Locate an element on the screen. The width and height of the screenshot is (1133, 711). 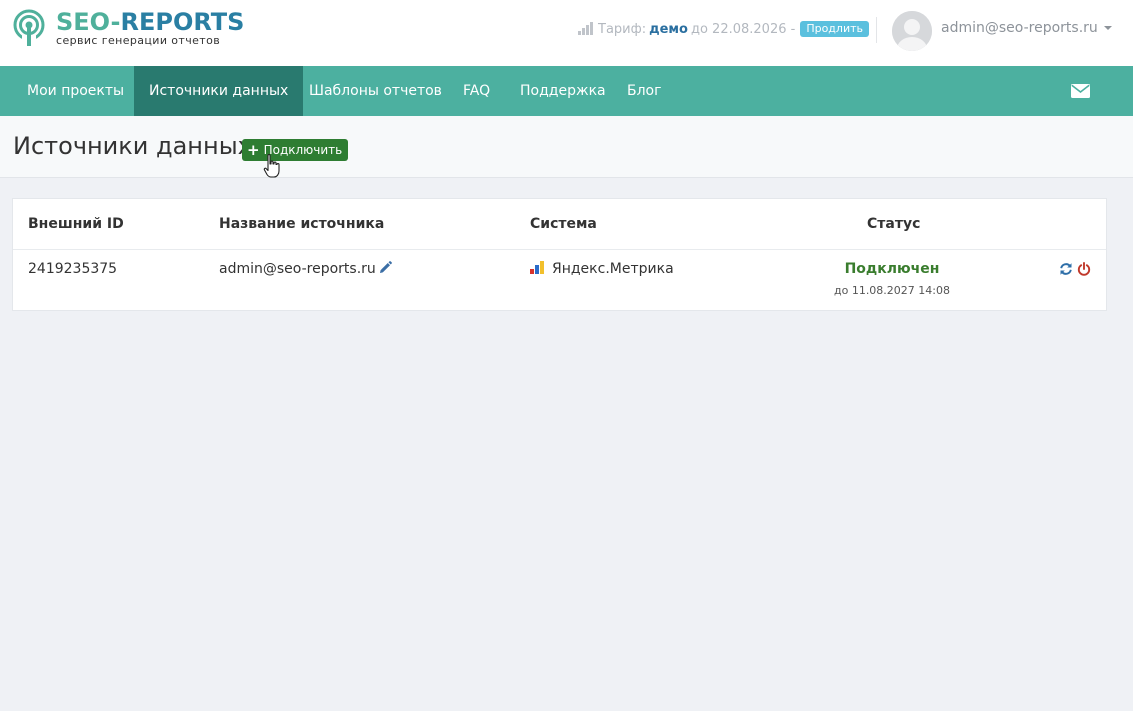
column-header-external-id: Внешний ID is located at coordinates (76, 224).